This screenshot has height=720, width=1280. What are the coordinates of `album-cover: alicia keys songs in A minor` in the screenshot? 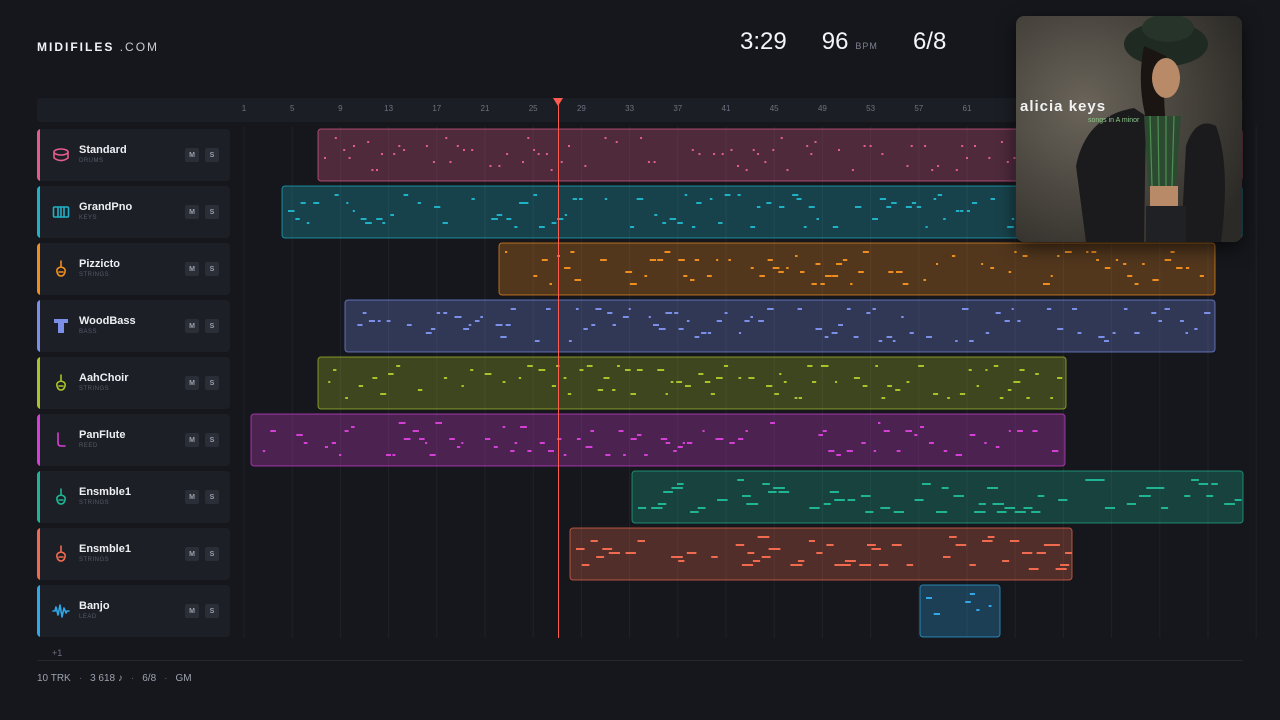 It's located at (1129, 129).